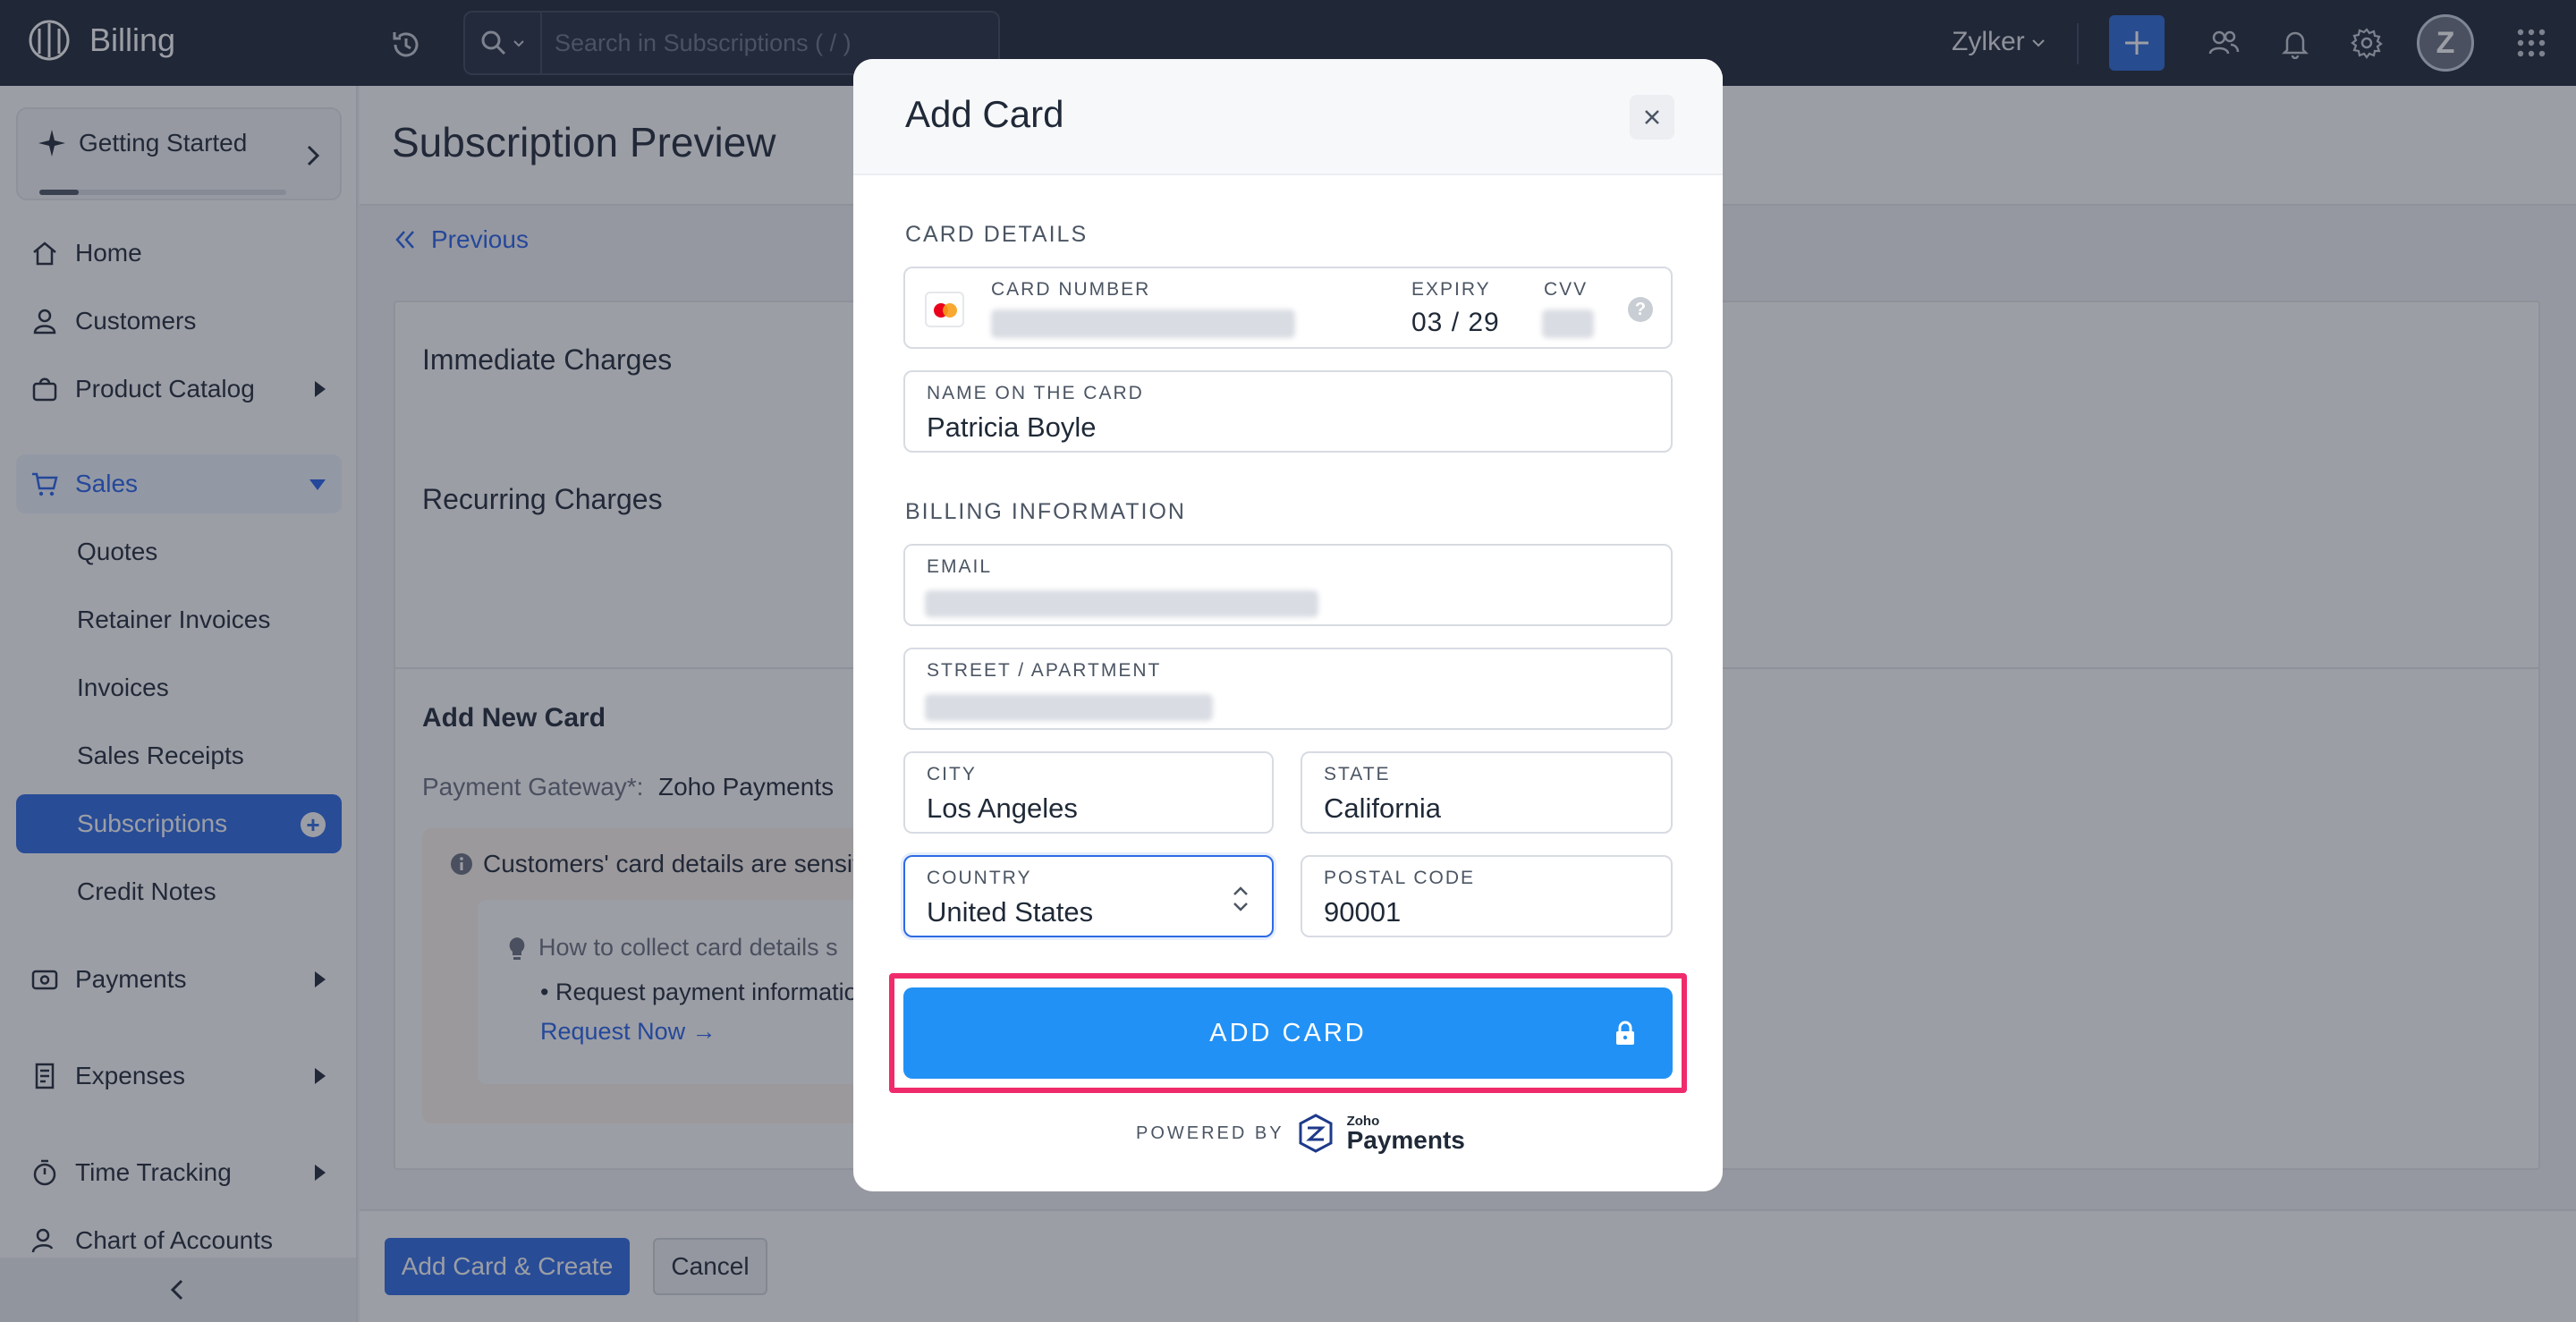 This screenshot has width=2576, height=1322. What do you see at coordinates (997, 234) in the screenshot?
I see `card-details-title: CARD DETAILS` at bounding box center [997, 234].